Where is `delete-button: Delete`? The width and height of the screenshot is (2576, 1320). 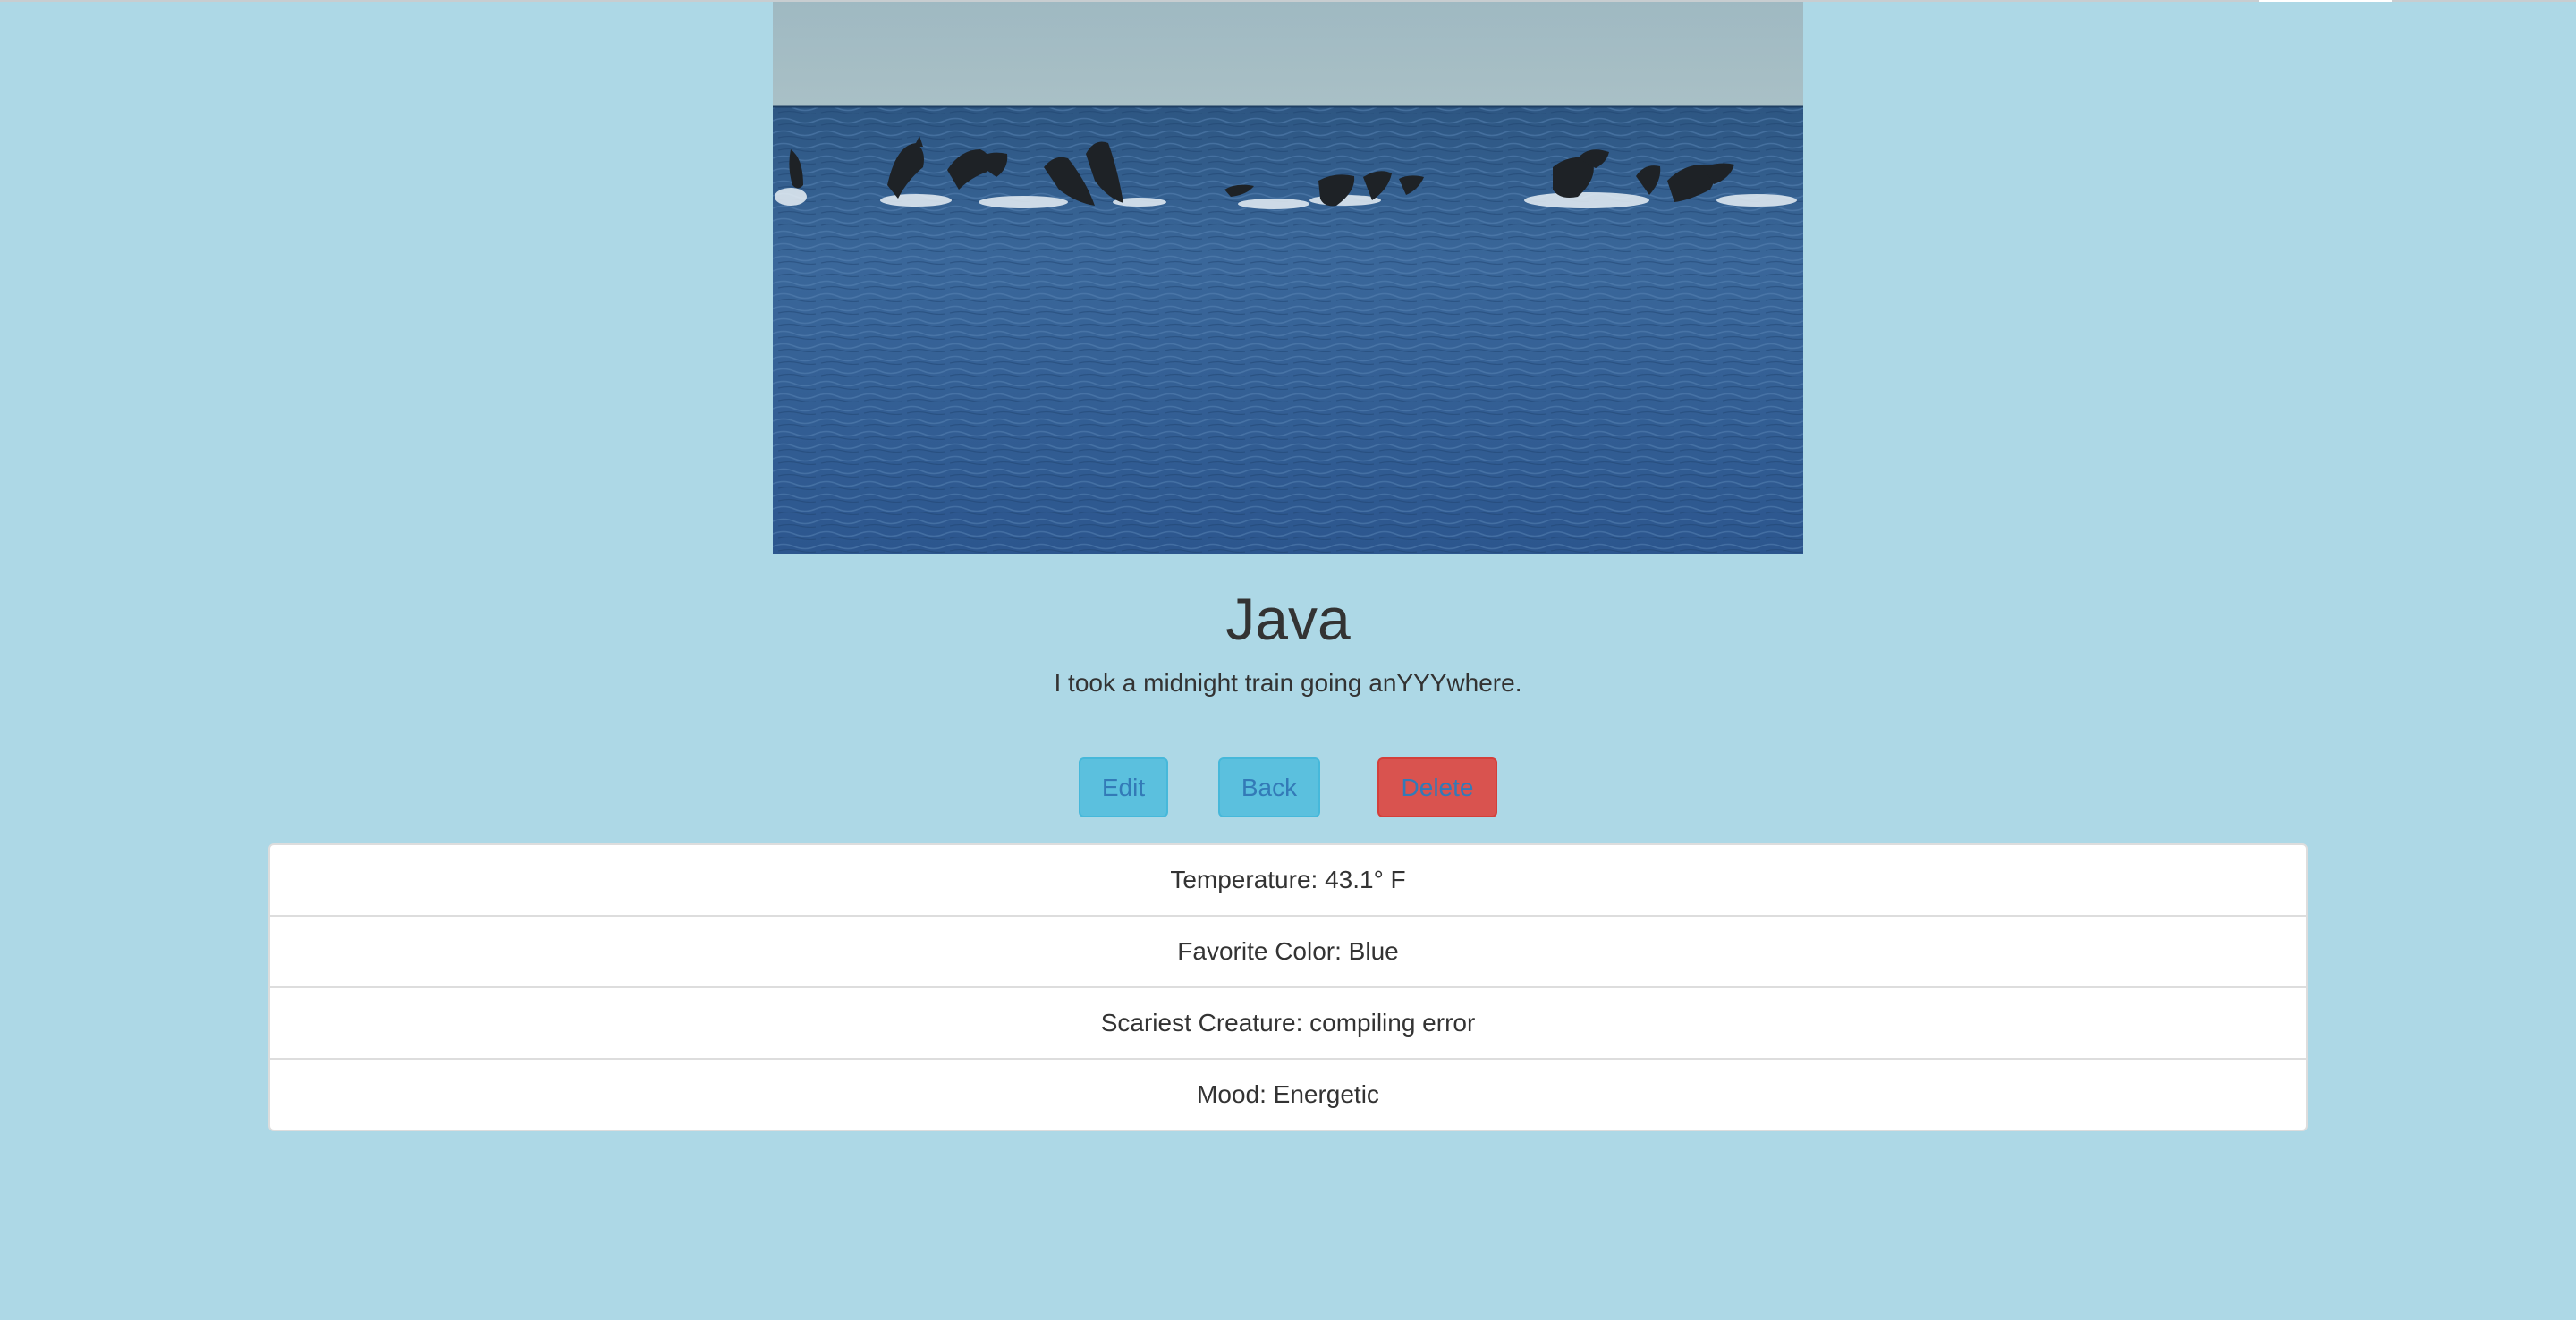
delete-button: Delete is located at coordinates (1437, 787).